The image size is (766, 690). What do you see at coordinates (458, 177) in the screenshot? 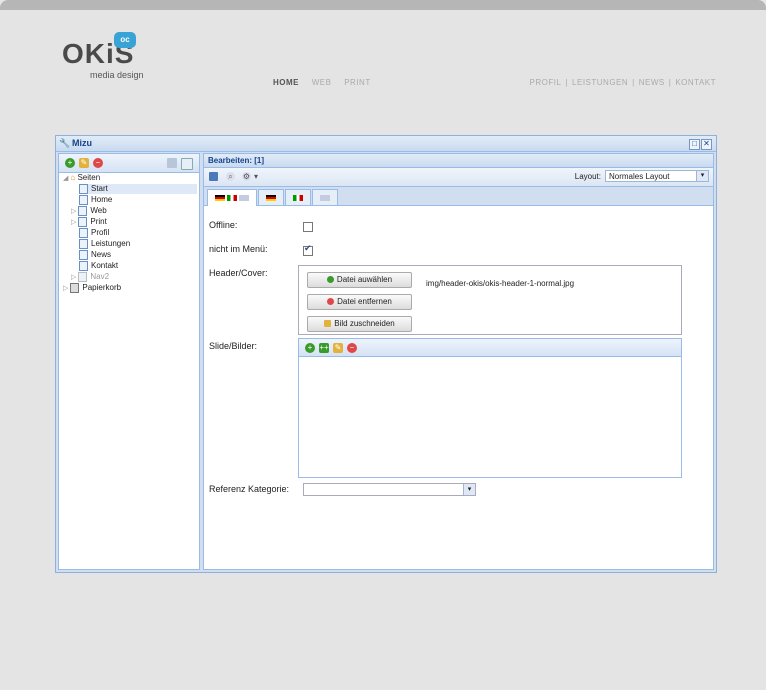
I see `editor-toolbar: ⌕ ⚙ ▾ Layout: Normales Layout ▾` at bounding box center [458, 177].